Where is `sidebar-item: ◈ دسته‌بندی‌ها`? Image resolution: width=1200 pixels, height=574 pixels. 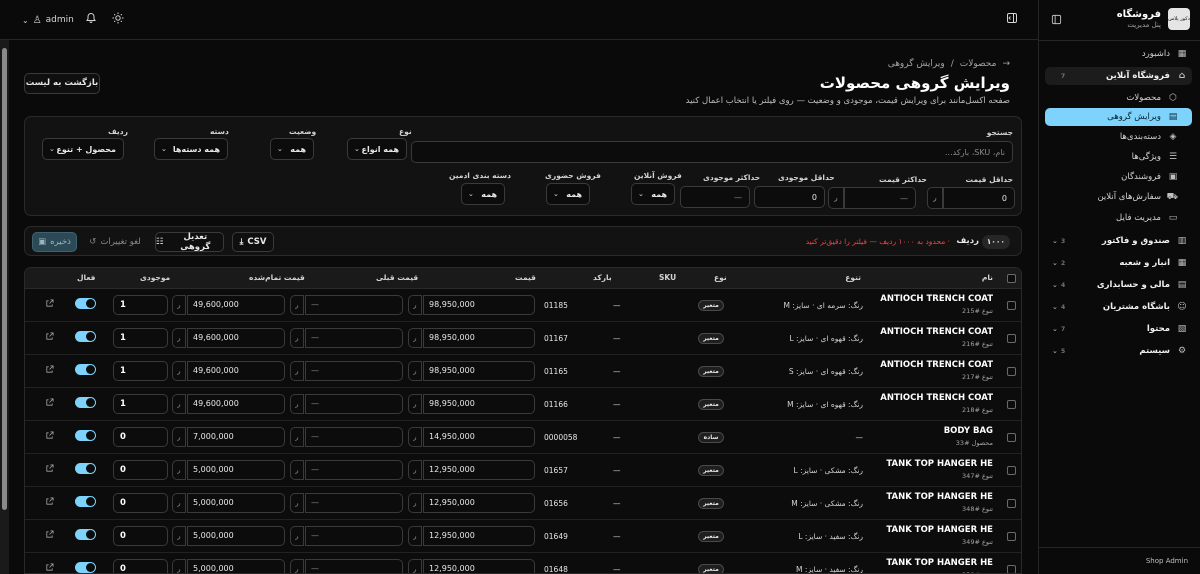 sidebar-item: ◈ دسته‌بندی‌ها is located at coordinates (1118, 137).